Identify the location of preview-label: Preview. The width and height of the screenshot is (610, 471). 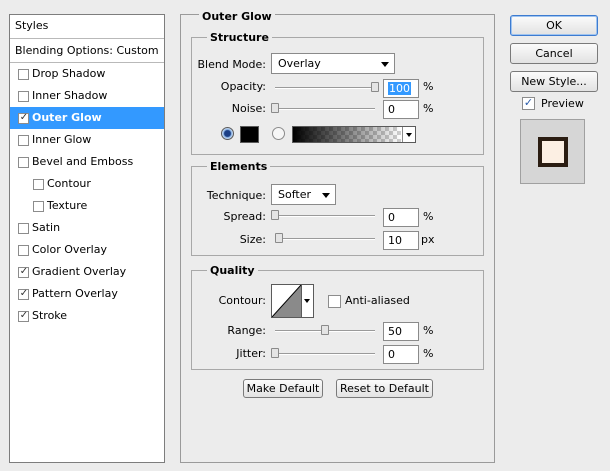
(562, 103).